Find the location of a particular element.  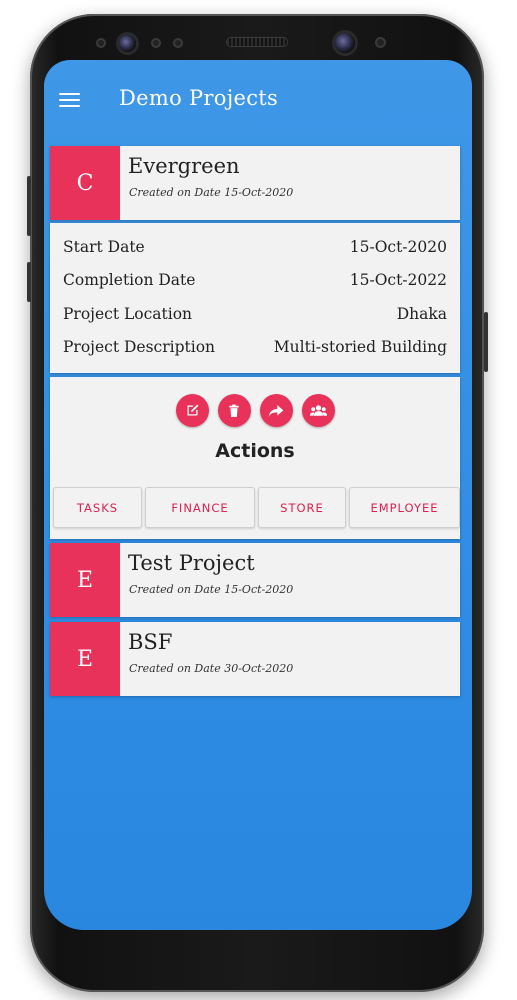

page-title: Demo Projects is located at coordinates (199, 98).